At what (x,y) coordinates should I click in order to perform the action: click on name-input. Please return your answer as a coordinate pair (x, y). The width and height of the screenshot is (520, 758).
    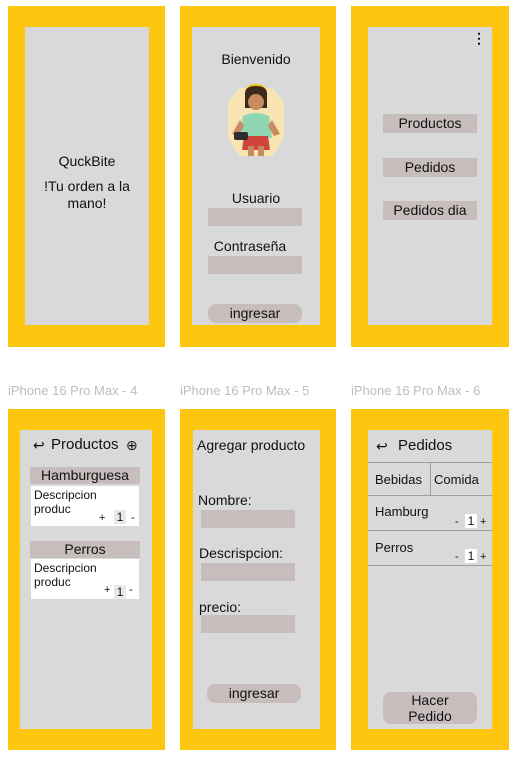
    Looking at the image, I should click on (248, 519).